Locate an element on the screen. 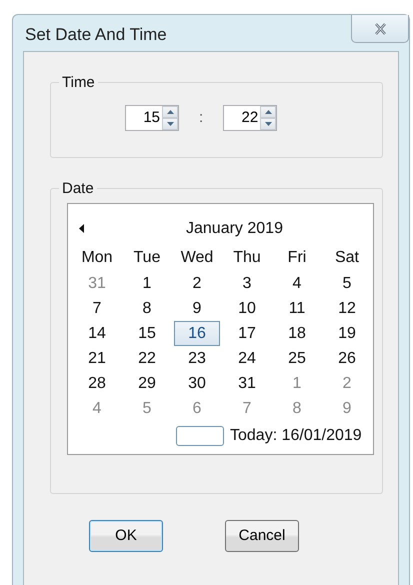 The width and height of the screenshot is (413, 585). close-icon is located at coordinates (380, 28).